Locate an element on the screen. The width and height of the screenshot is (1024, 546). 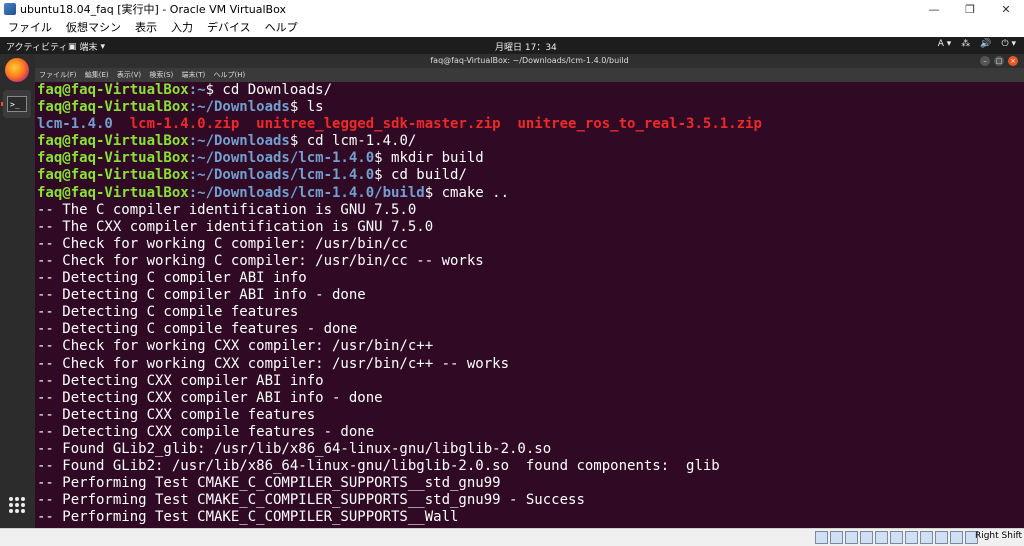
cpu-icon is located at coordinates (941, 537).